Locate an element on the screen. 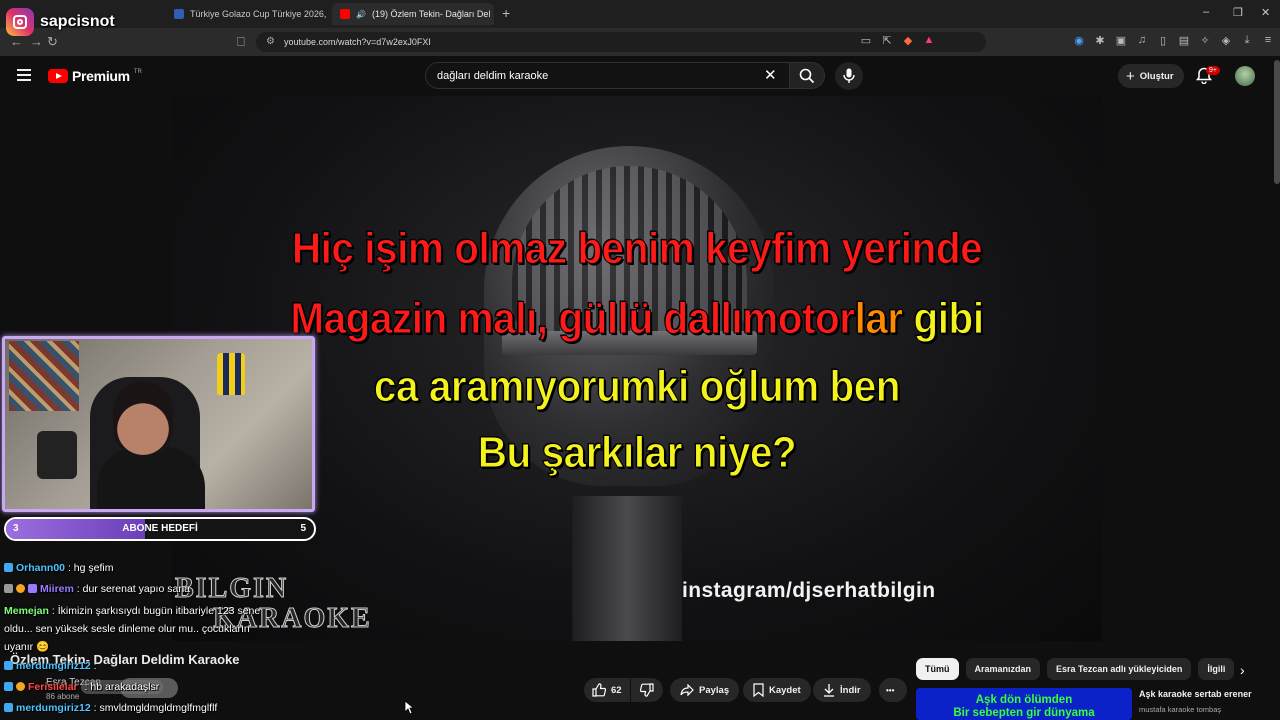  youtube-brand-label: Premium is located at coordinates (101, 76).